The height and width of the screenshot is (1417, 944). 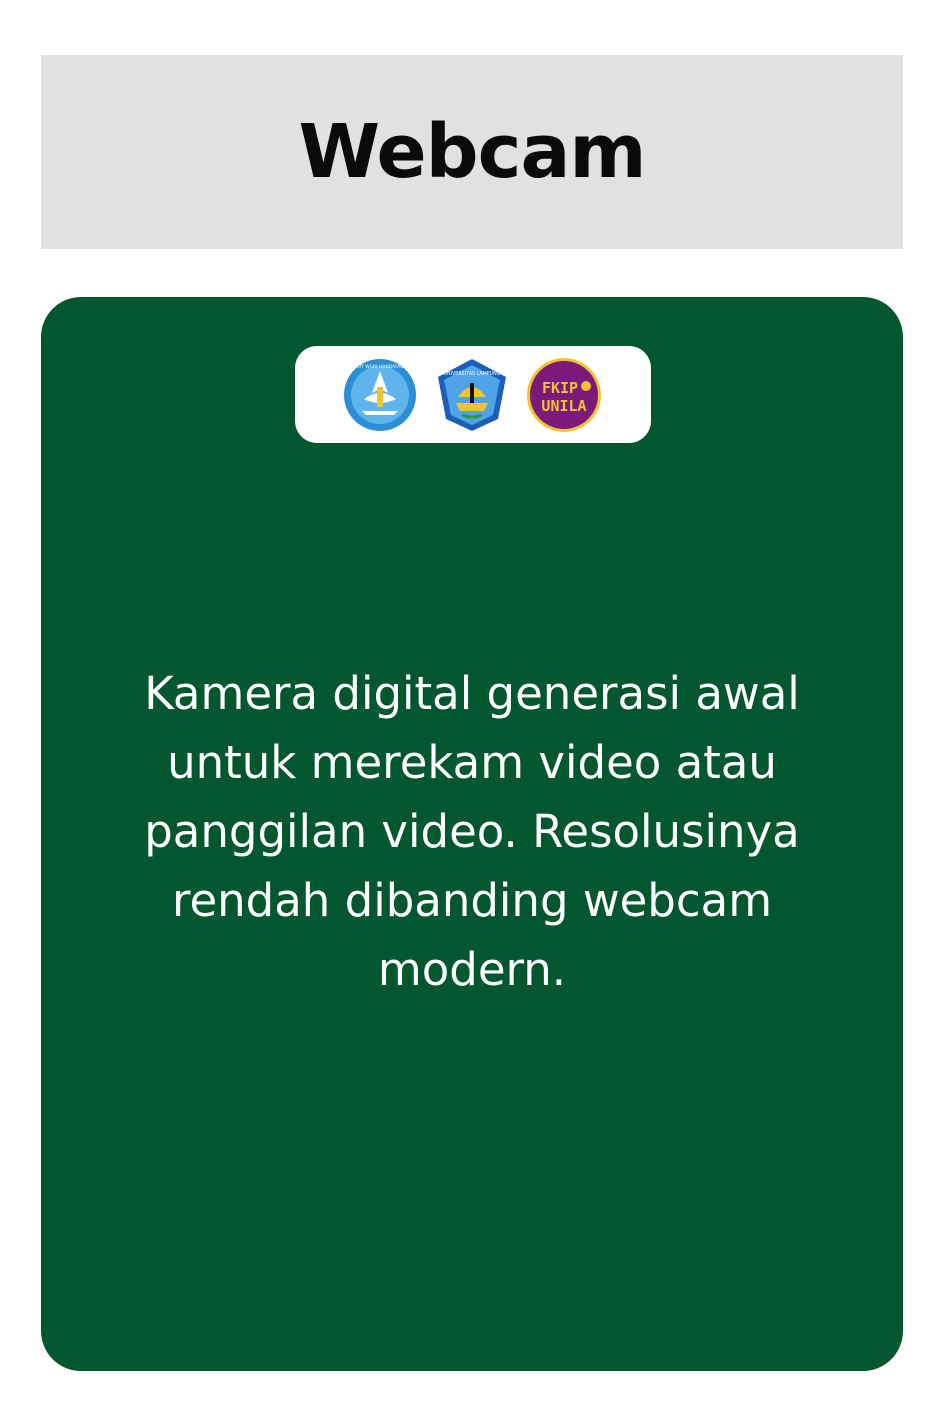 I want to click on fkip-unila-logo: FKIP UNILA, so click(x=564, y=395).